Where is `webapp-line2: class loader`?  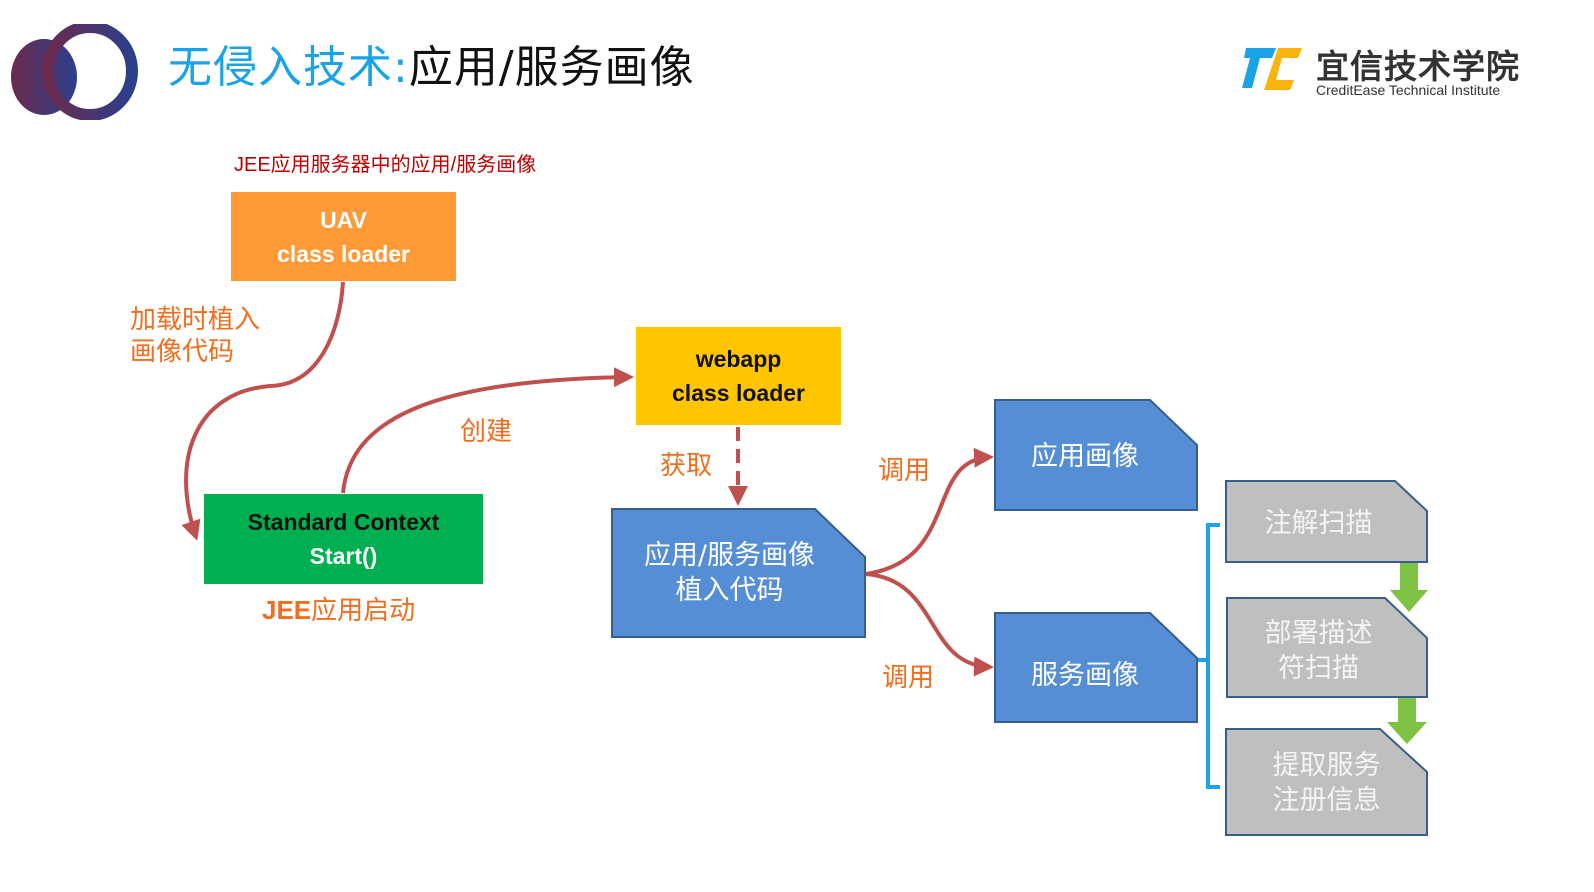 webapp-line2: class loader is located at coordinates (738, 393).